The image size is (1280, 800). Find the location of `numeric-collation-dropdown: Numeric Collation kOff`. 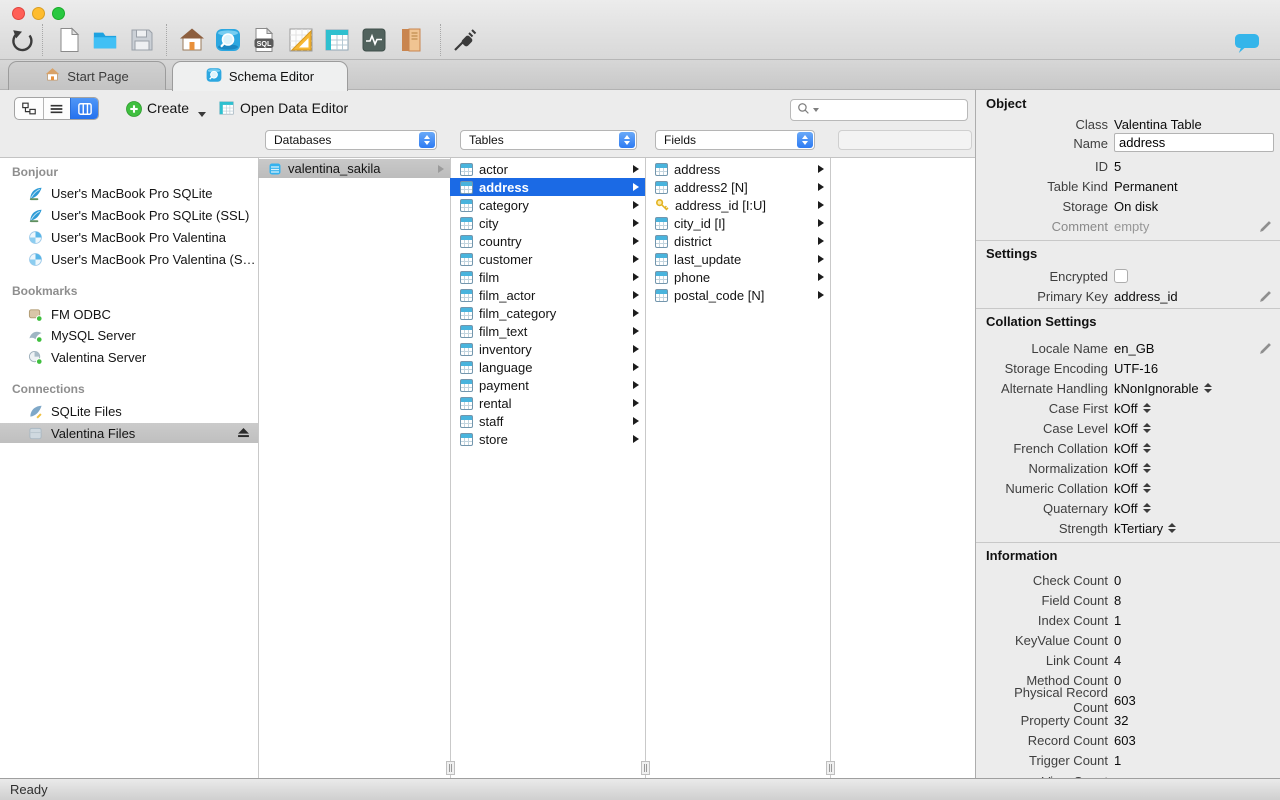

numeric-collation-dropdown: Numeric Collation kOff is located at coordinates (1128, 488).